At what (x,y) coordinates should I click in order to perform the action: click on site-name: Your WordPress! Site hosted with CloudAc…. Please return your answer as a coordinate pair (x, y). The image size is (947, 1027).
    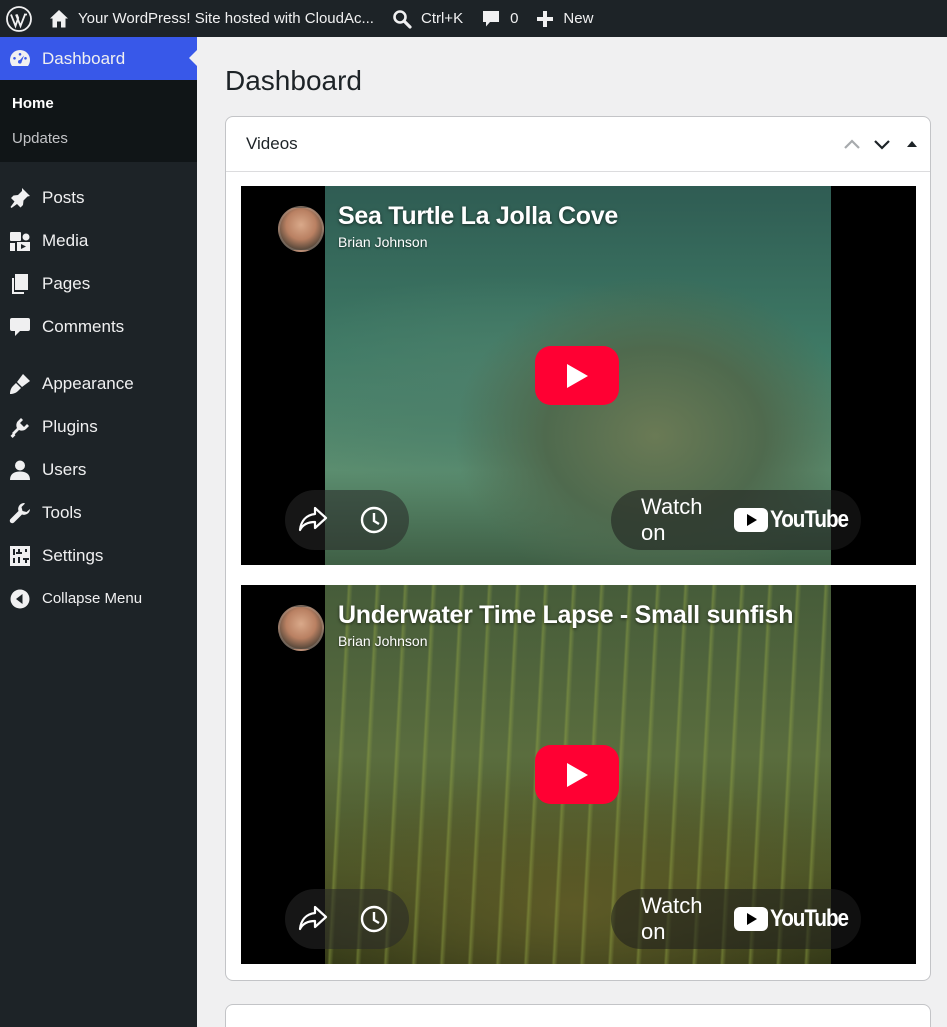
    Looking at the image, I should click on (226, 18).